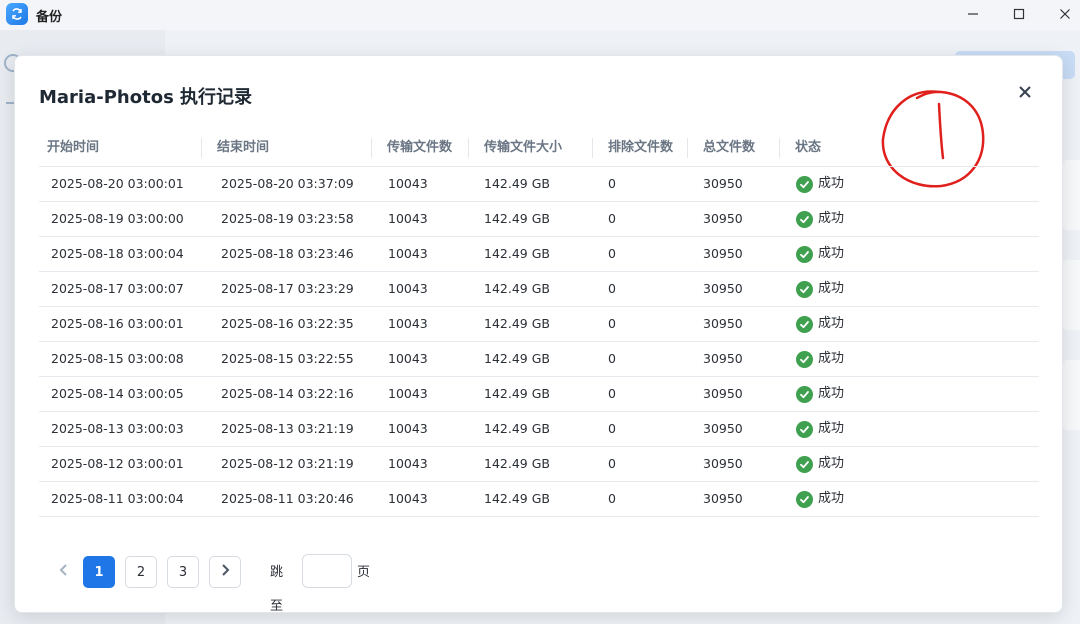 The width and height of the screenshot is (1080, 624). Describe the element at coordinates (287, 428) in the screenshot. I see `cell-end-time: 2025-08-13 03:21:19` at that location.